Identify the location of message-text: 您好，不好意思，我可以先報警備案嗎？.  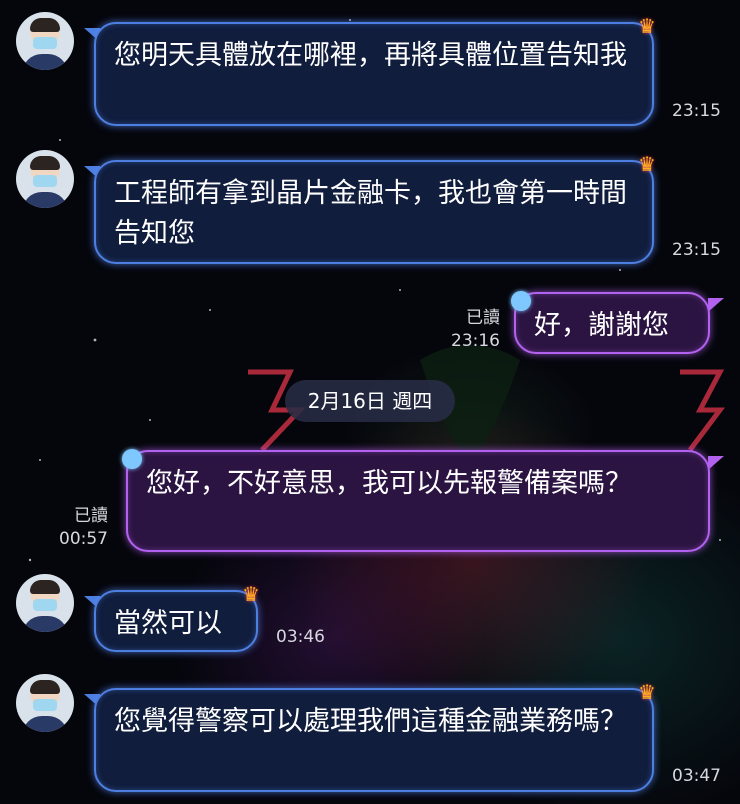
(389, 483).